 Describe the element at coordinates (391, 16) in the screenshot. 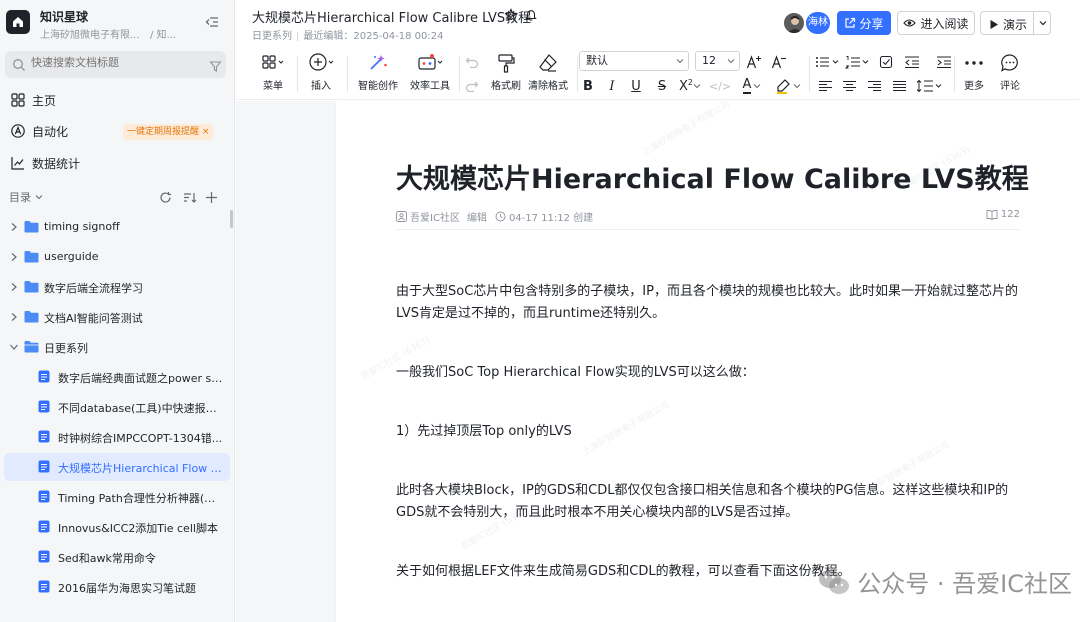

I see `doc-header-title: 大规模芯片Hierarchical Flow Calibre LVS教程` at that location.